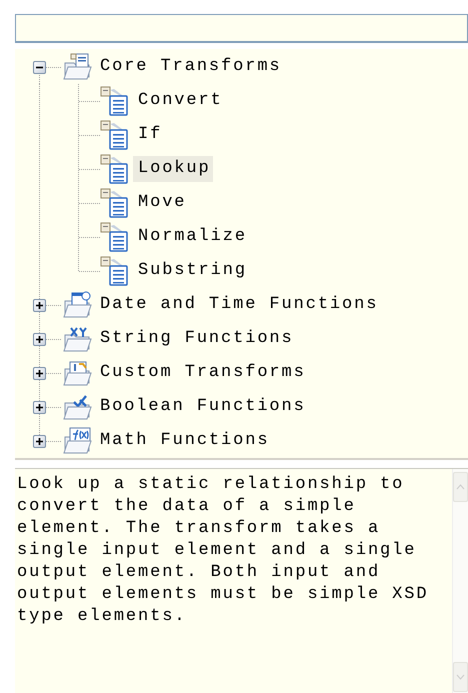 This screenshot has height=693, width=468. I want to click on filter-field, so click(241, 28).